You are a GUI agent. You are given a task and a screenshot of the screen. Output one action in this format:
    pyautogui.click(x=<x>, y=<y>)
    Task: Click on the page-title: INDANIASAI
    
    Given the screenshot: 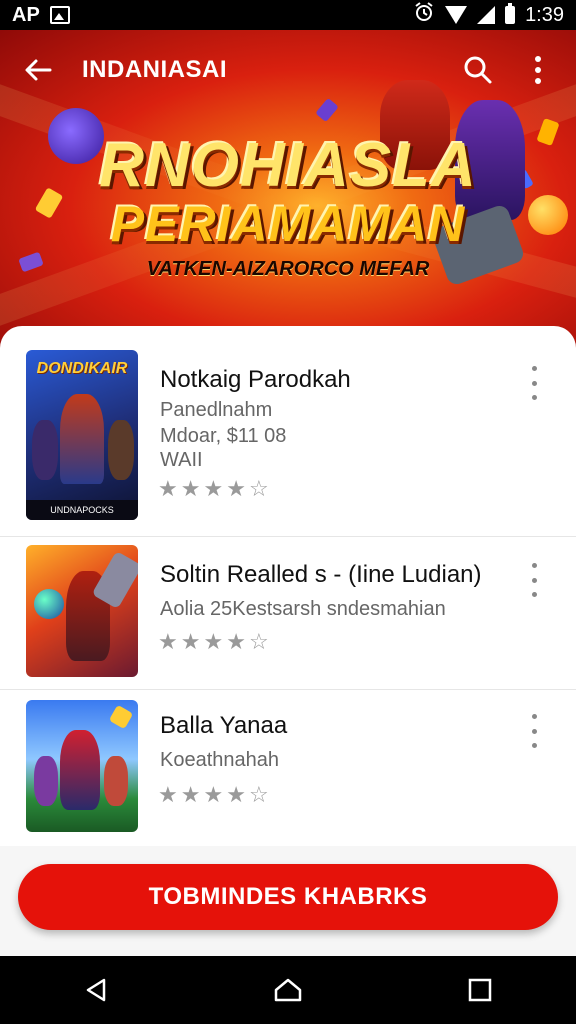 What is the action you would take?
    pyautogui.click(x=155, y=69)
    